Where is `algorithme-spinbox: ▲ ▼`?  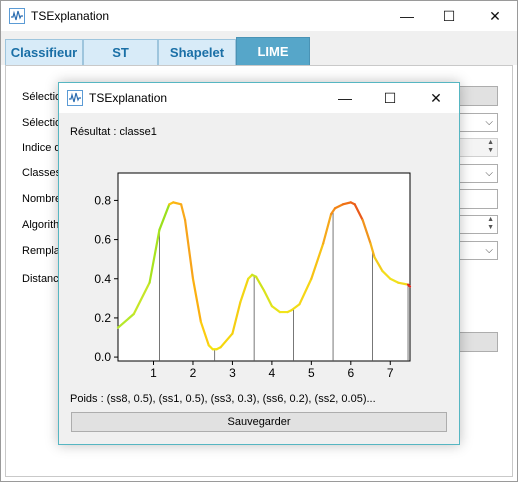
algorithme-spinbox: ▲ ▼ is located at coordinates (478, 224).